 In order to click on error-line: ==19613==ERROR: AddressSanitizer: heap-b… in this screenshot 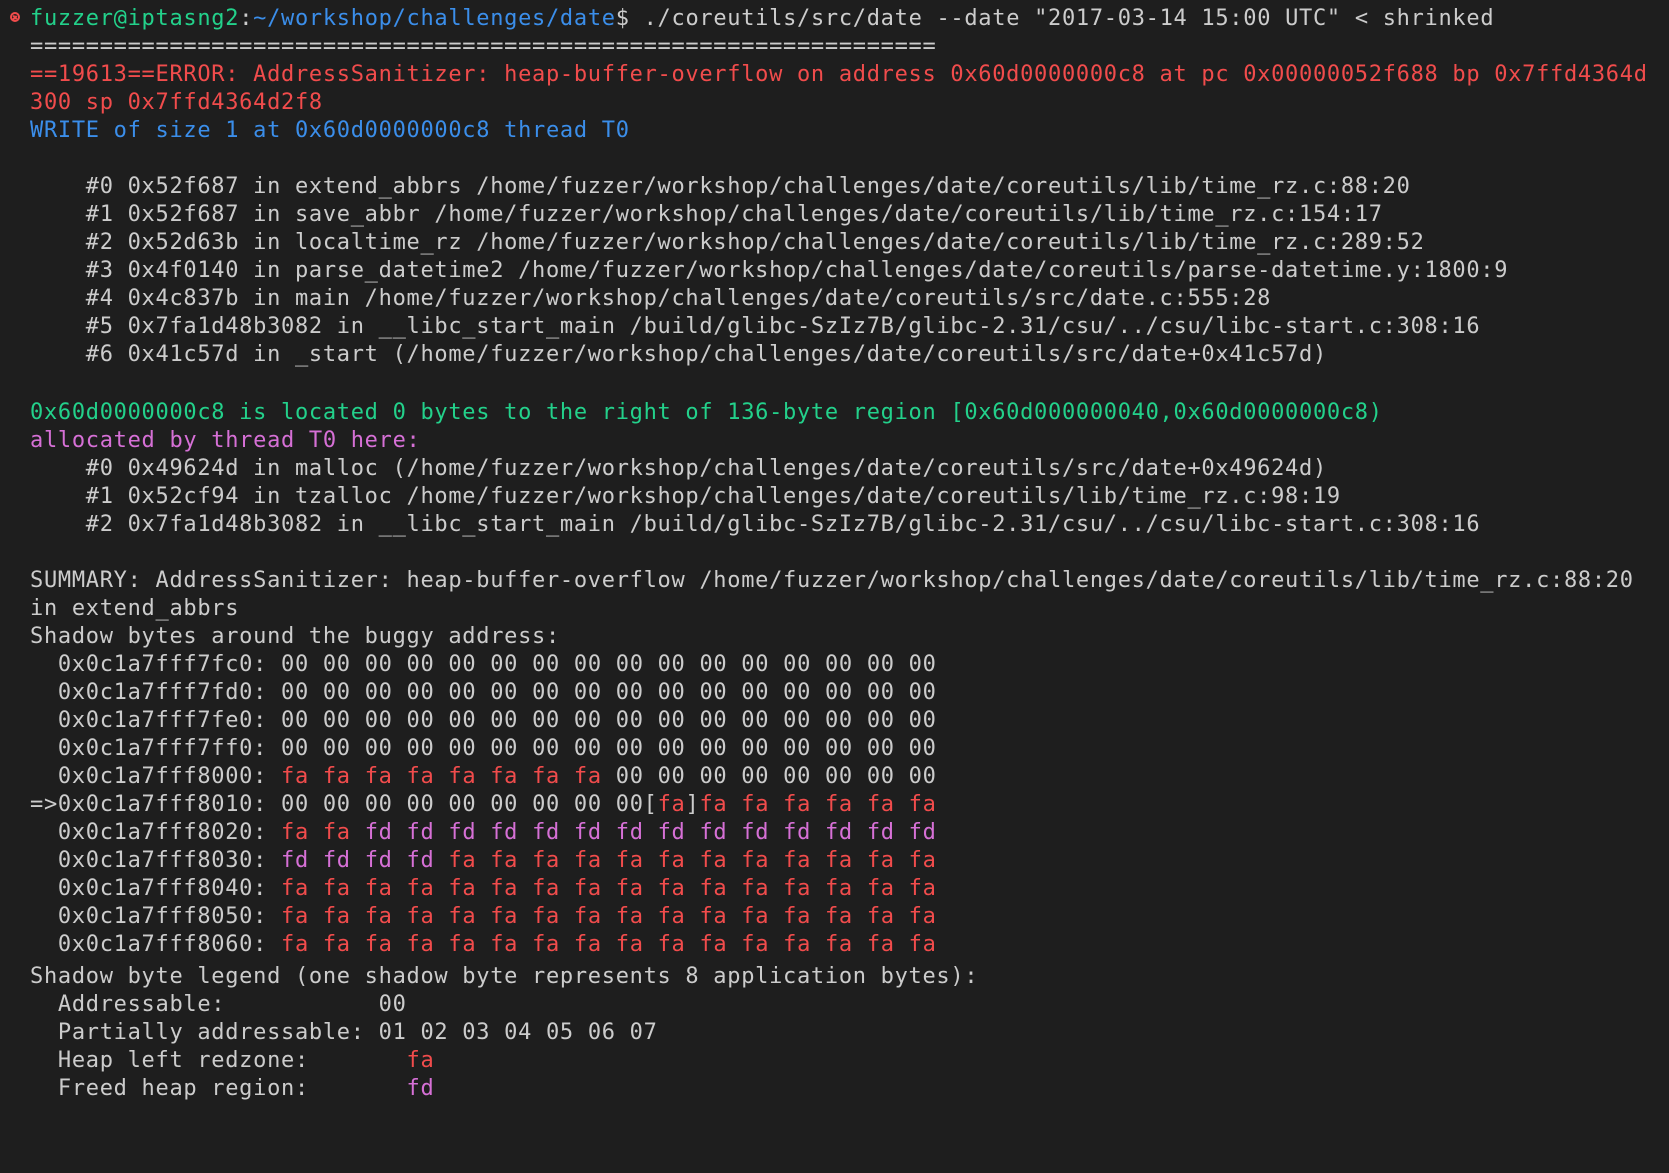, I will do `click(839, 74)`.